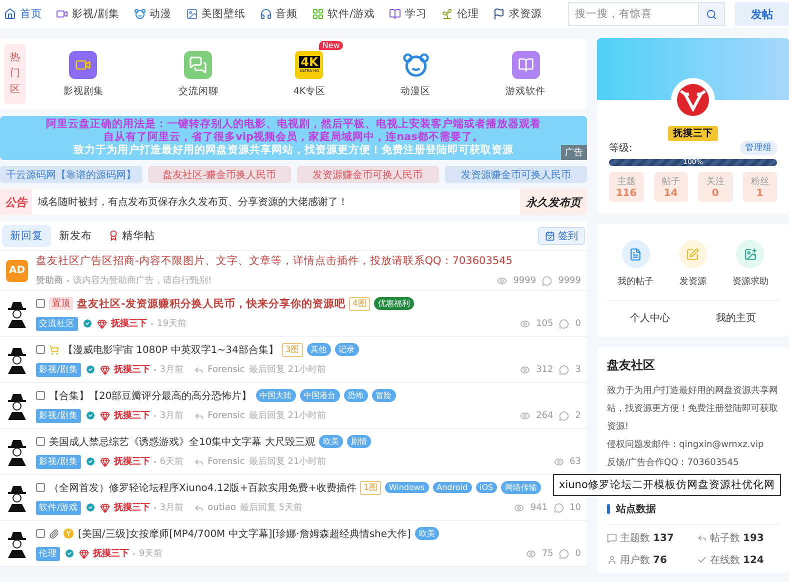  What do you see at coordinates (499, 14) in the screenshot?
I see `flag-icon` at bounding box center [499, 14].